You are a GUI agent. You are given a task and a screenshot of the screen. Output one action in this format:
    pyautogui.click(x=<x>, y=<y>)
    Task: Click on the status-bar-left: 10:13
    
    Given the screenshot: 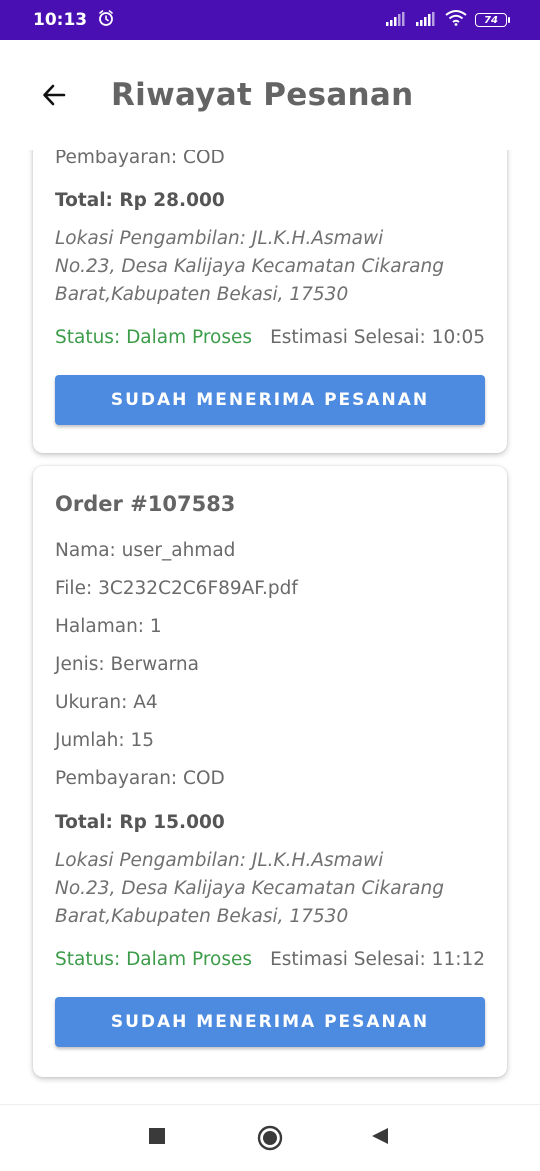 What is the action you would take?
    pyautogui.click(x=74, y=20)
    